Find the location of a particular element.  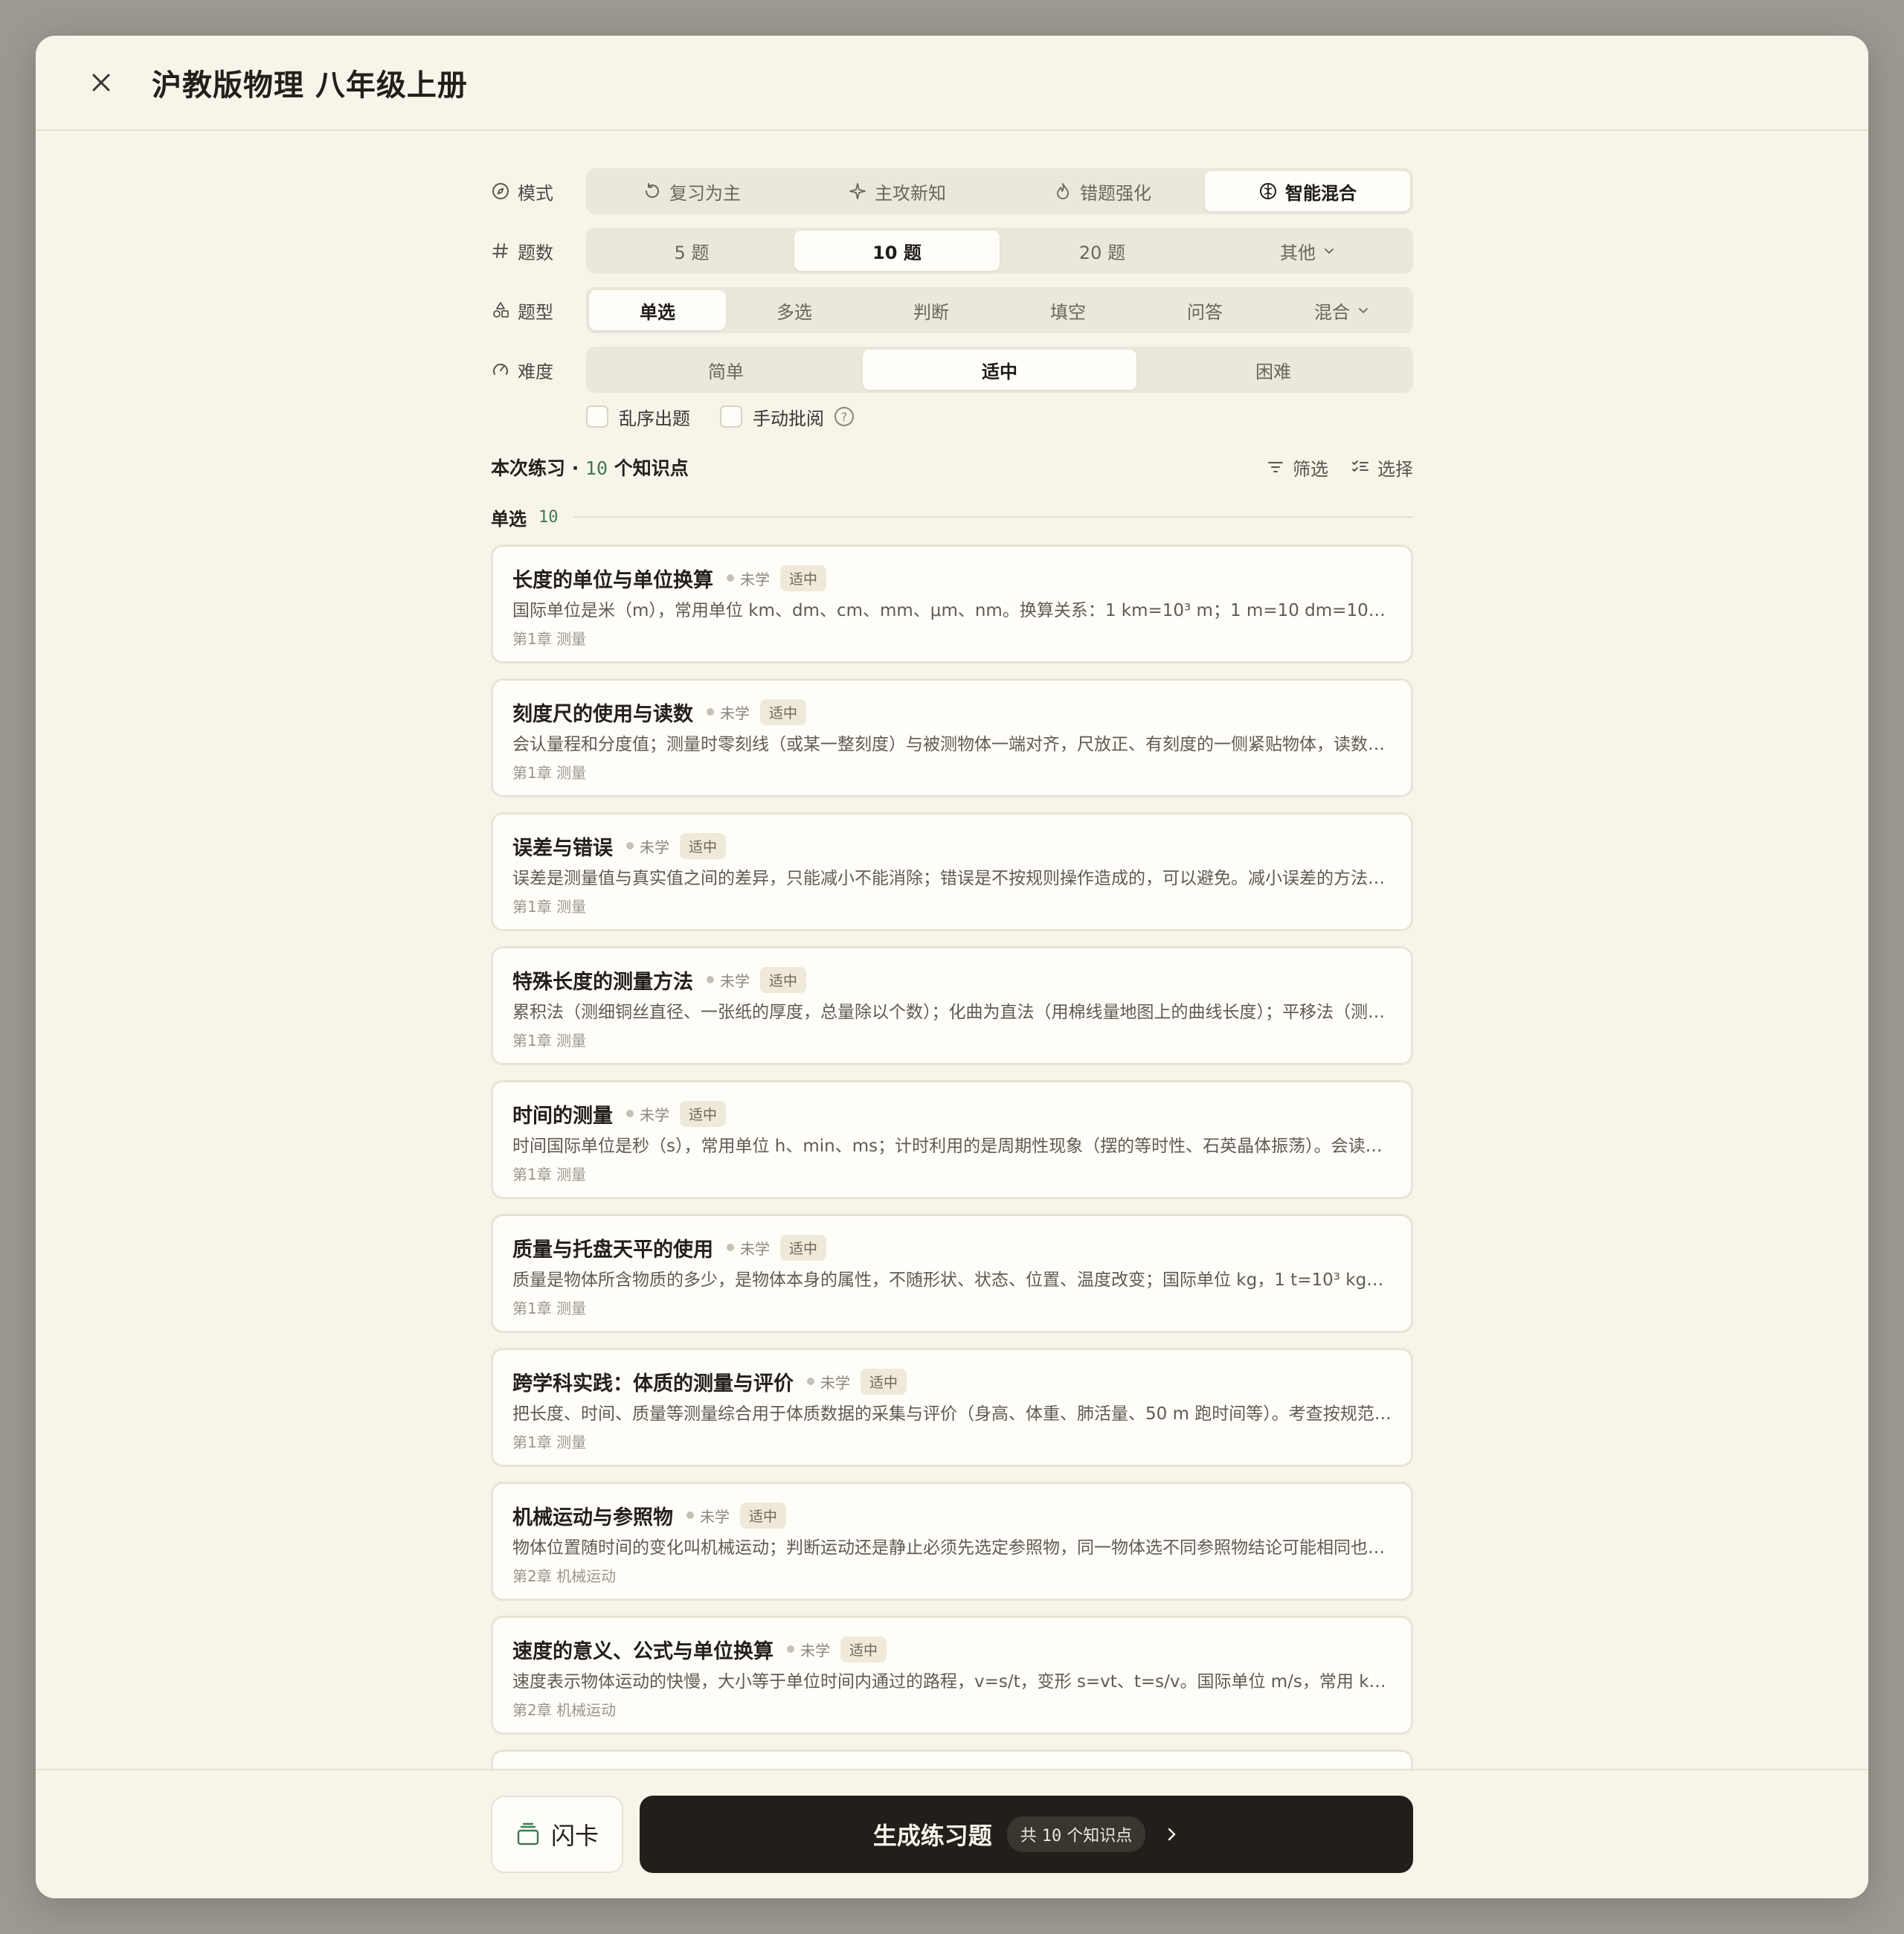

hash-icon is located at coordinates (501, 250).